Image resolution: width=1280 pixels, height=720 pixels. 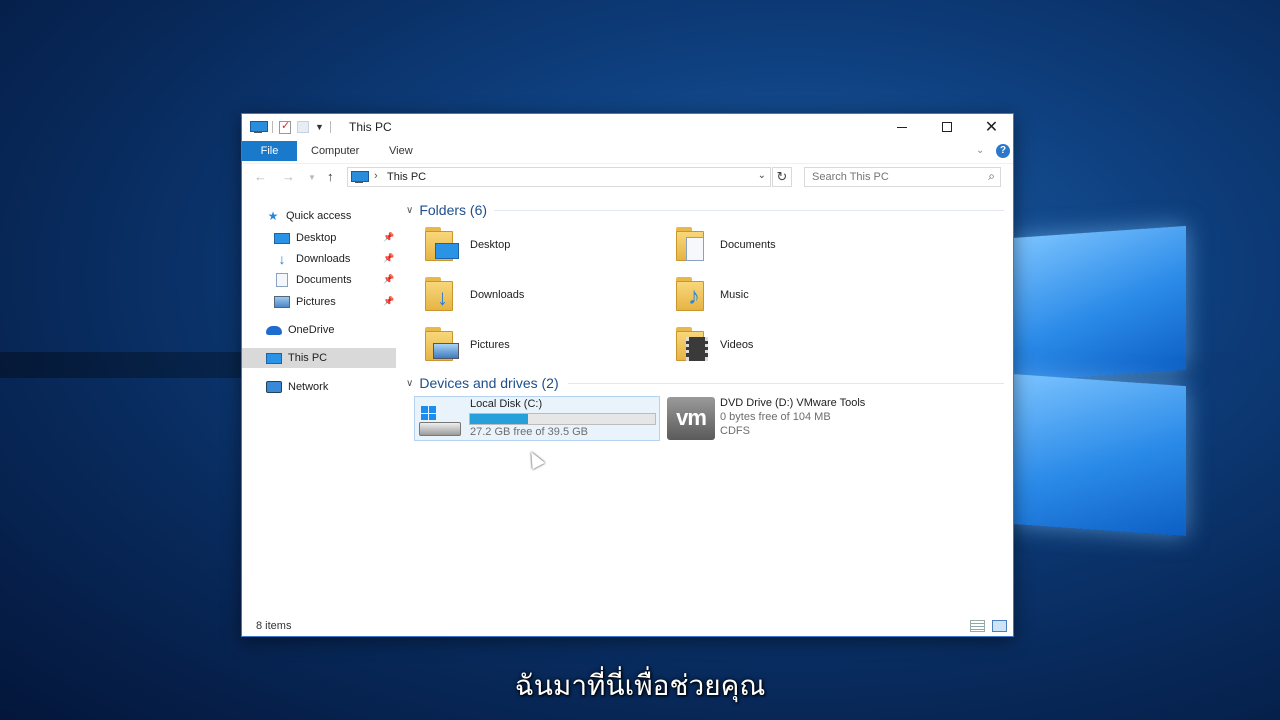 I want to click on drive-name: Local Disk (C:), so click(x=506, y=404).